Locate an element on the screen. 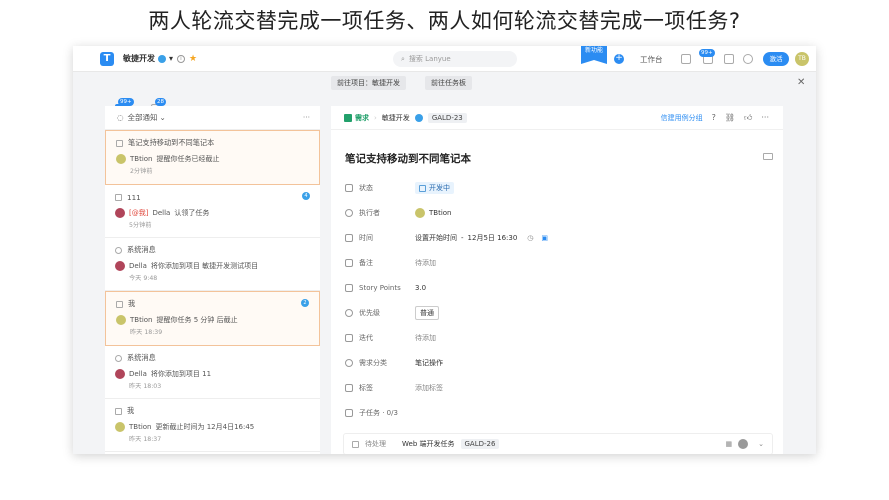 Image resolution: width=889 pixels, height=500 pixels. item-text: 提醒你任务已经截止 is located at coordinates (188, 158).